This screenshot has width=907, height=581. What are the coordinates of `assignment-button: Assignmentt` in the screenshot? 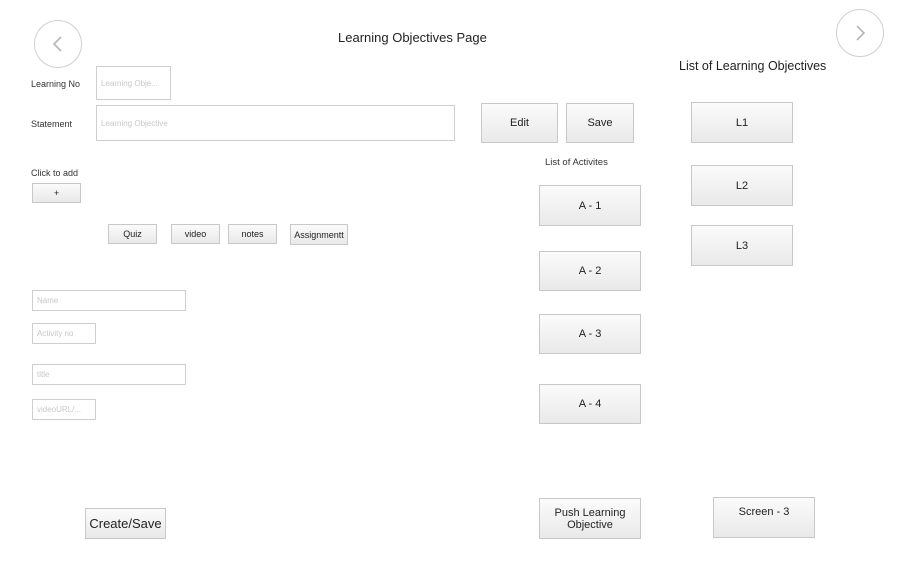 It's located at (319, 234).